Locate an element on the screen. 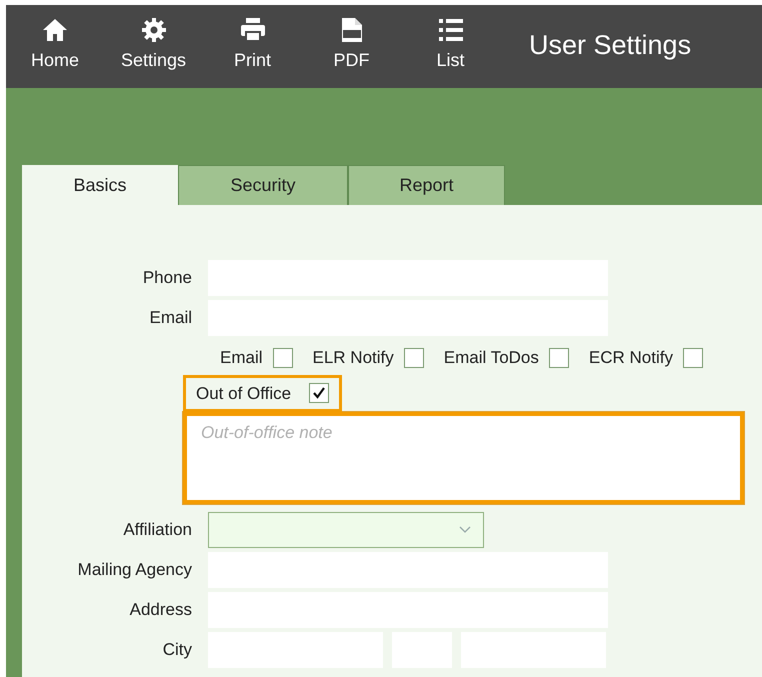 This screenshot has height=677, width=762. field-label: Address is located at coordinates (160, 610).